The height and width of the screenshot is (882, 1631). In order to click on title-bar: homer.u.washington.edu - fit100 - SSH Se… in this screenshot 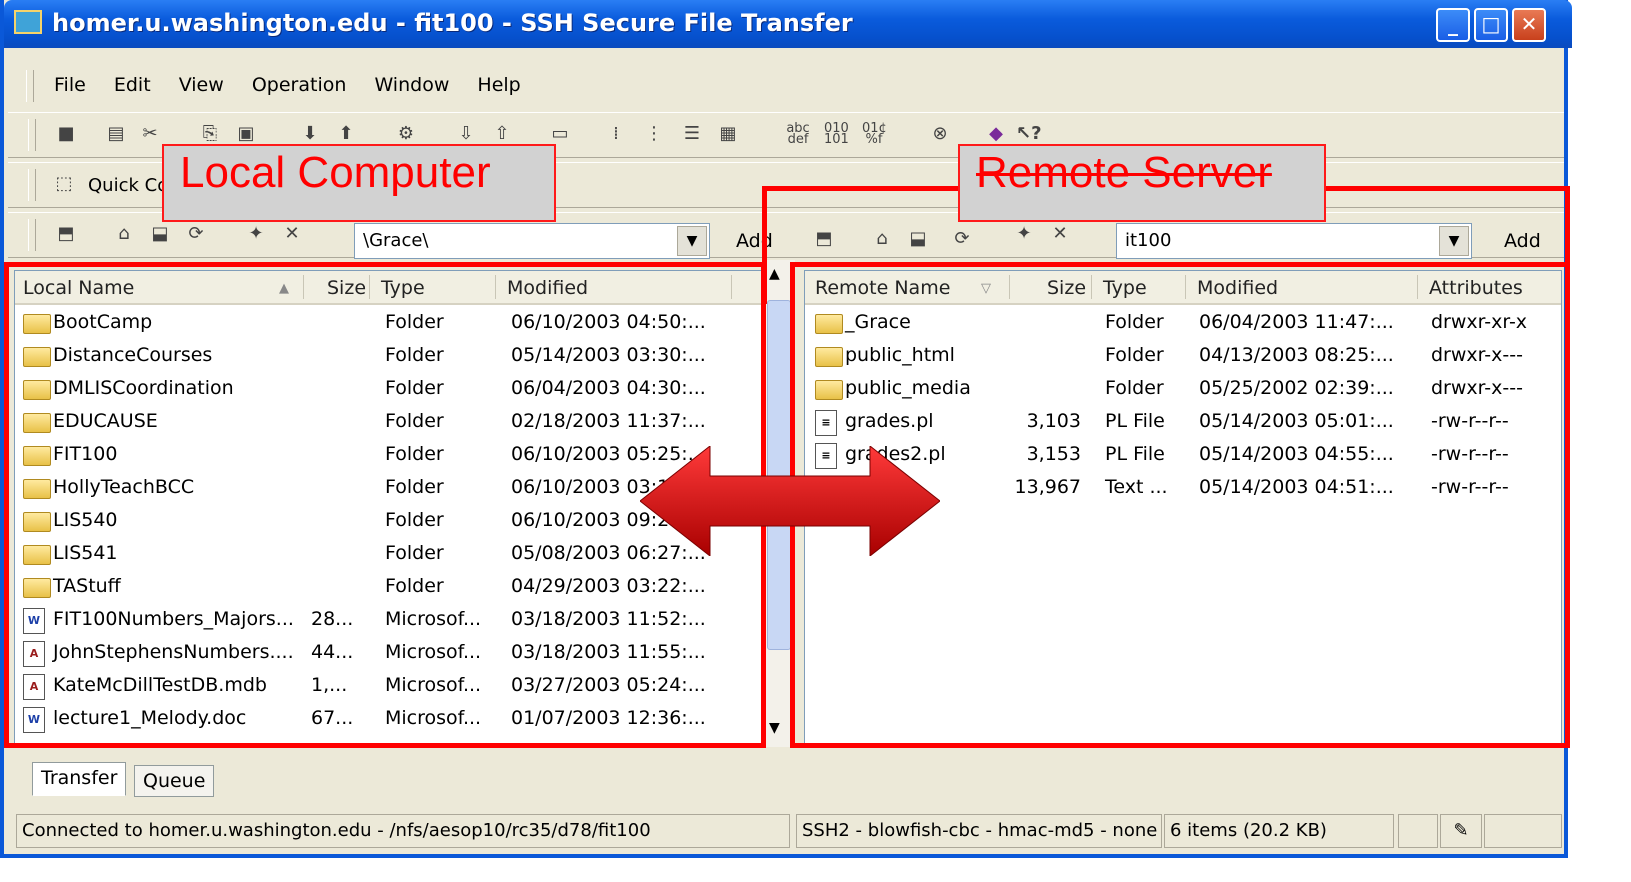, I will do `click(788, 24)`.